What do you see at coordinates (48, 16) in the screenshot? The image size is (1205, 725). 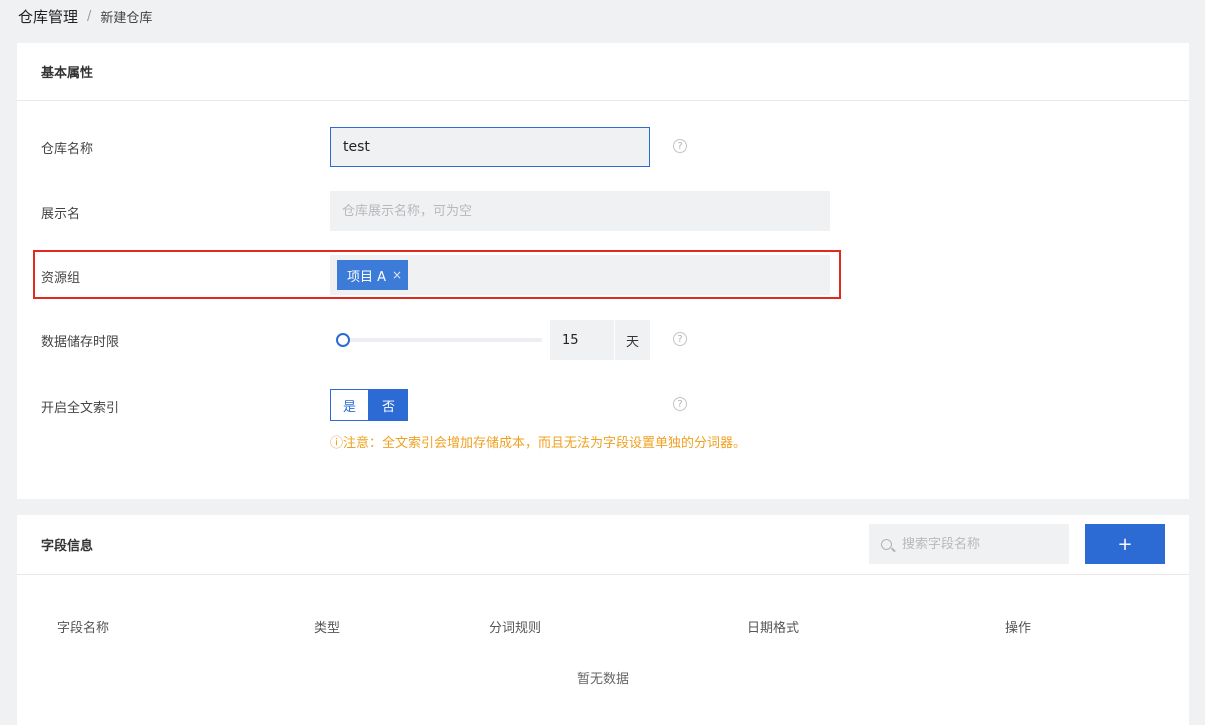 I see `breadcrumb-root: 仓库管理` at bounding box center [48, 16].